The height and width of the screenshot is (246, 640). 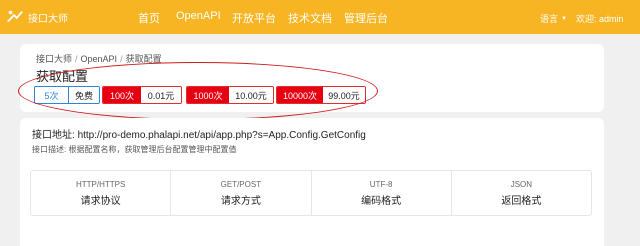 What do you see at coordinates (143, 59) in the screenshot?
I see `breadcrumb-current: 获取配置` at bounding box center [143, 59].